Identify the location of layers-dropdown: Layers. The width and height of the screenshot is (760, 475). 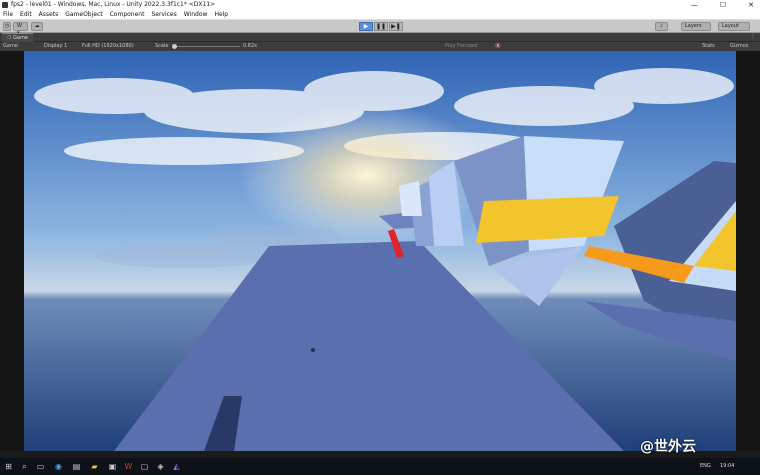
(696, 26).